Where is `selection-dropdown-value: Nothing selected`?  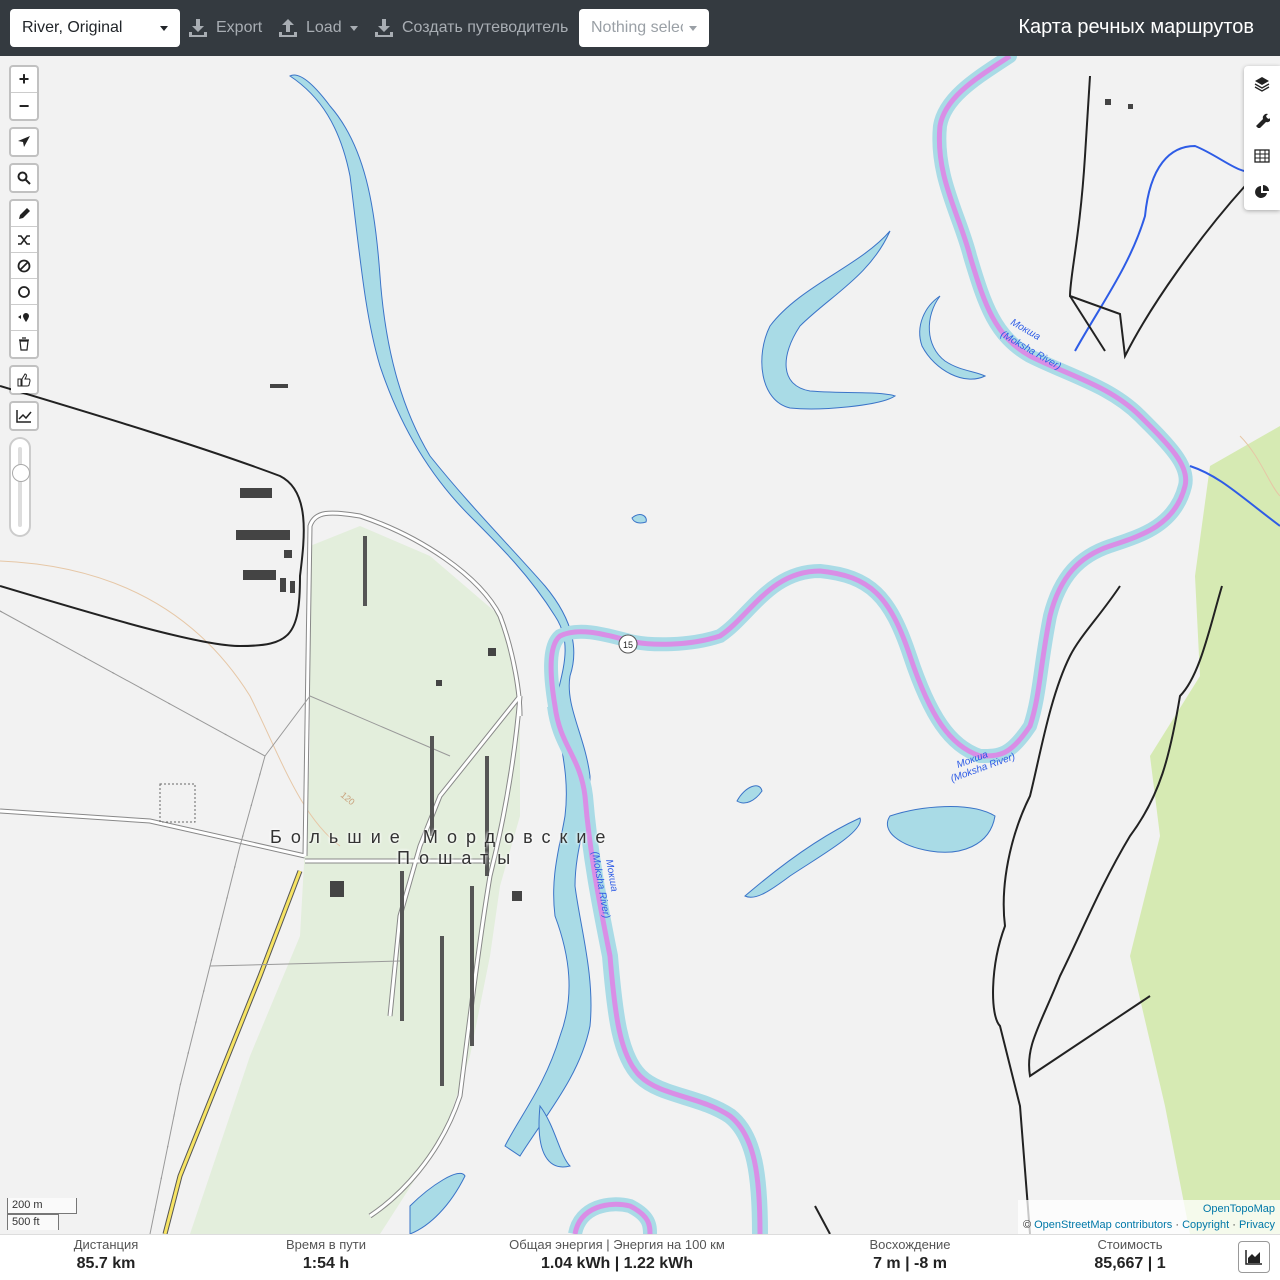 selection-dropdown-value: Nothing selected is located at coordinates (637, 27).